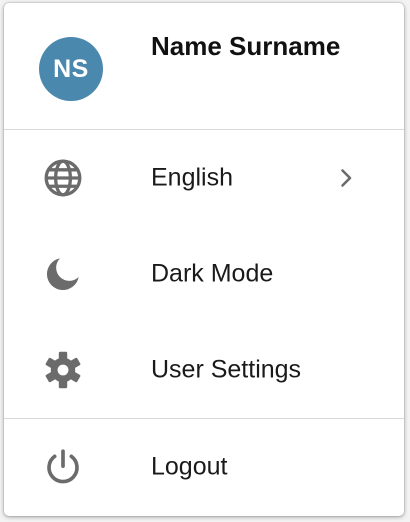  What do you see at coordinates (63, 178) in the screenshot?
I see `globe-icon` at bounding box center [63, 178].